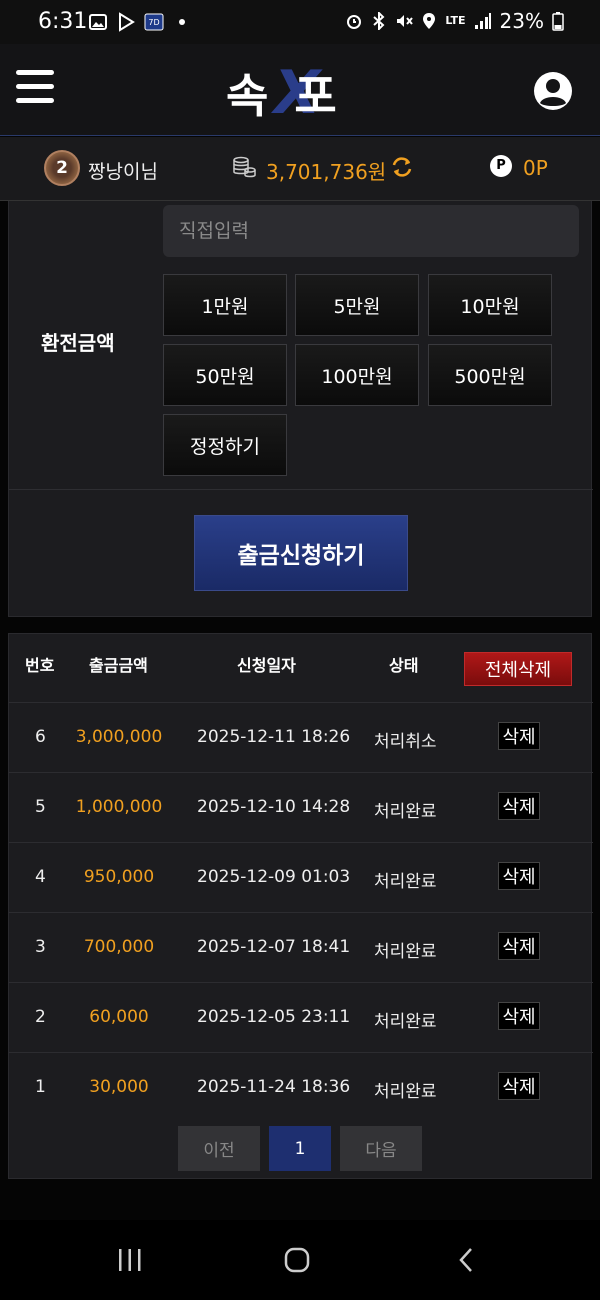 This screenshot has height=1300, width=600. Describe the element at coordinates (274, 737) in the screenshot. I see `row-date: 2025-12-11 18:26` at that location.